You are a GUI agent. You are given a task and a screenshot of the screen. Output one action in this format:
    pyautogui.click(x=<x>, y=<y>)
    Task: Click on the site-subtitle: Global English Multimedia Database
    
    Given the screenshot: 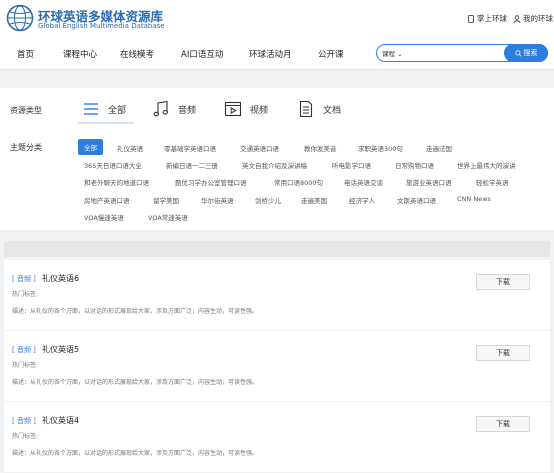 What is the action you would take?
    pyautogui.click(x=101, y=26)
    